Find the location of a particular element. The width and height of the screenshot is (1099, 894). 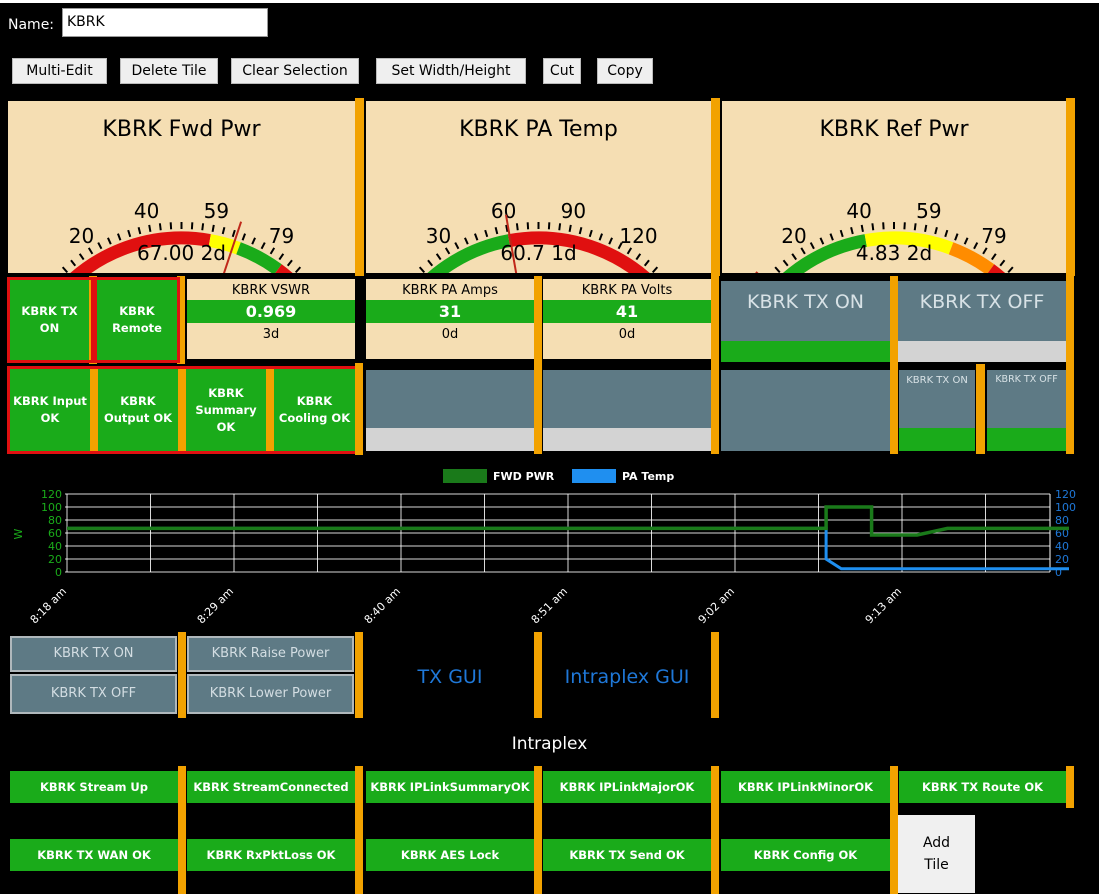

tile-kbrk-tx-on-state: KBRK TX ON is located at coordinates (805, 321).